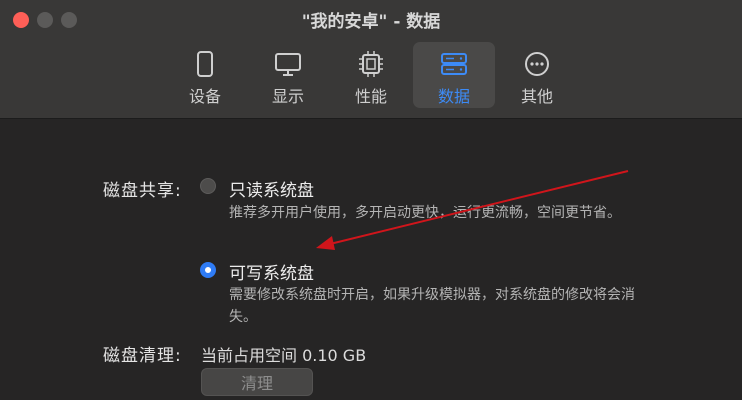 Image resolution: width=742 pixels, height=400 pixels. I want to click on tab-data: 数据, so click(454, 75).